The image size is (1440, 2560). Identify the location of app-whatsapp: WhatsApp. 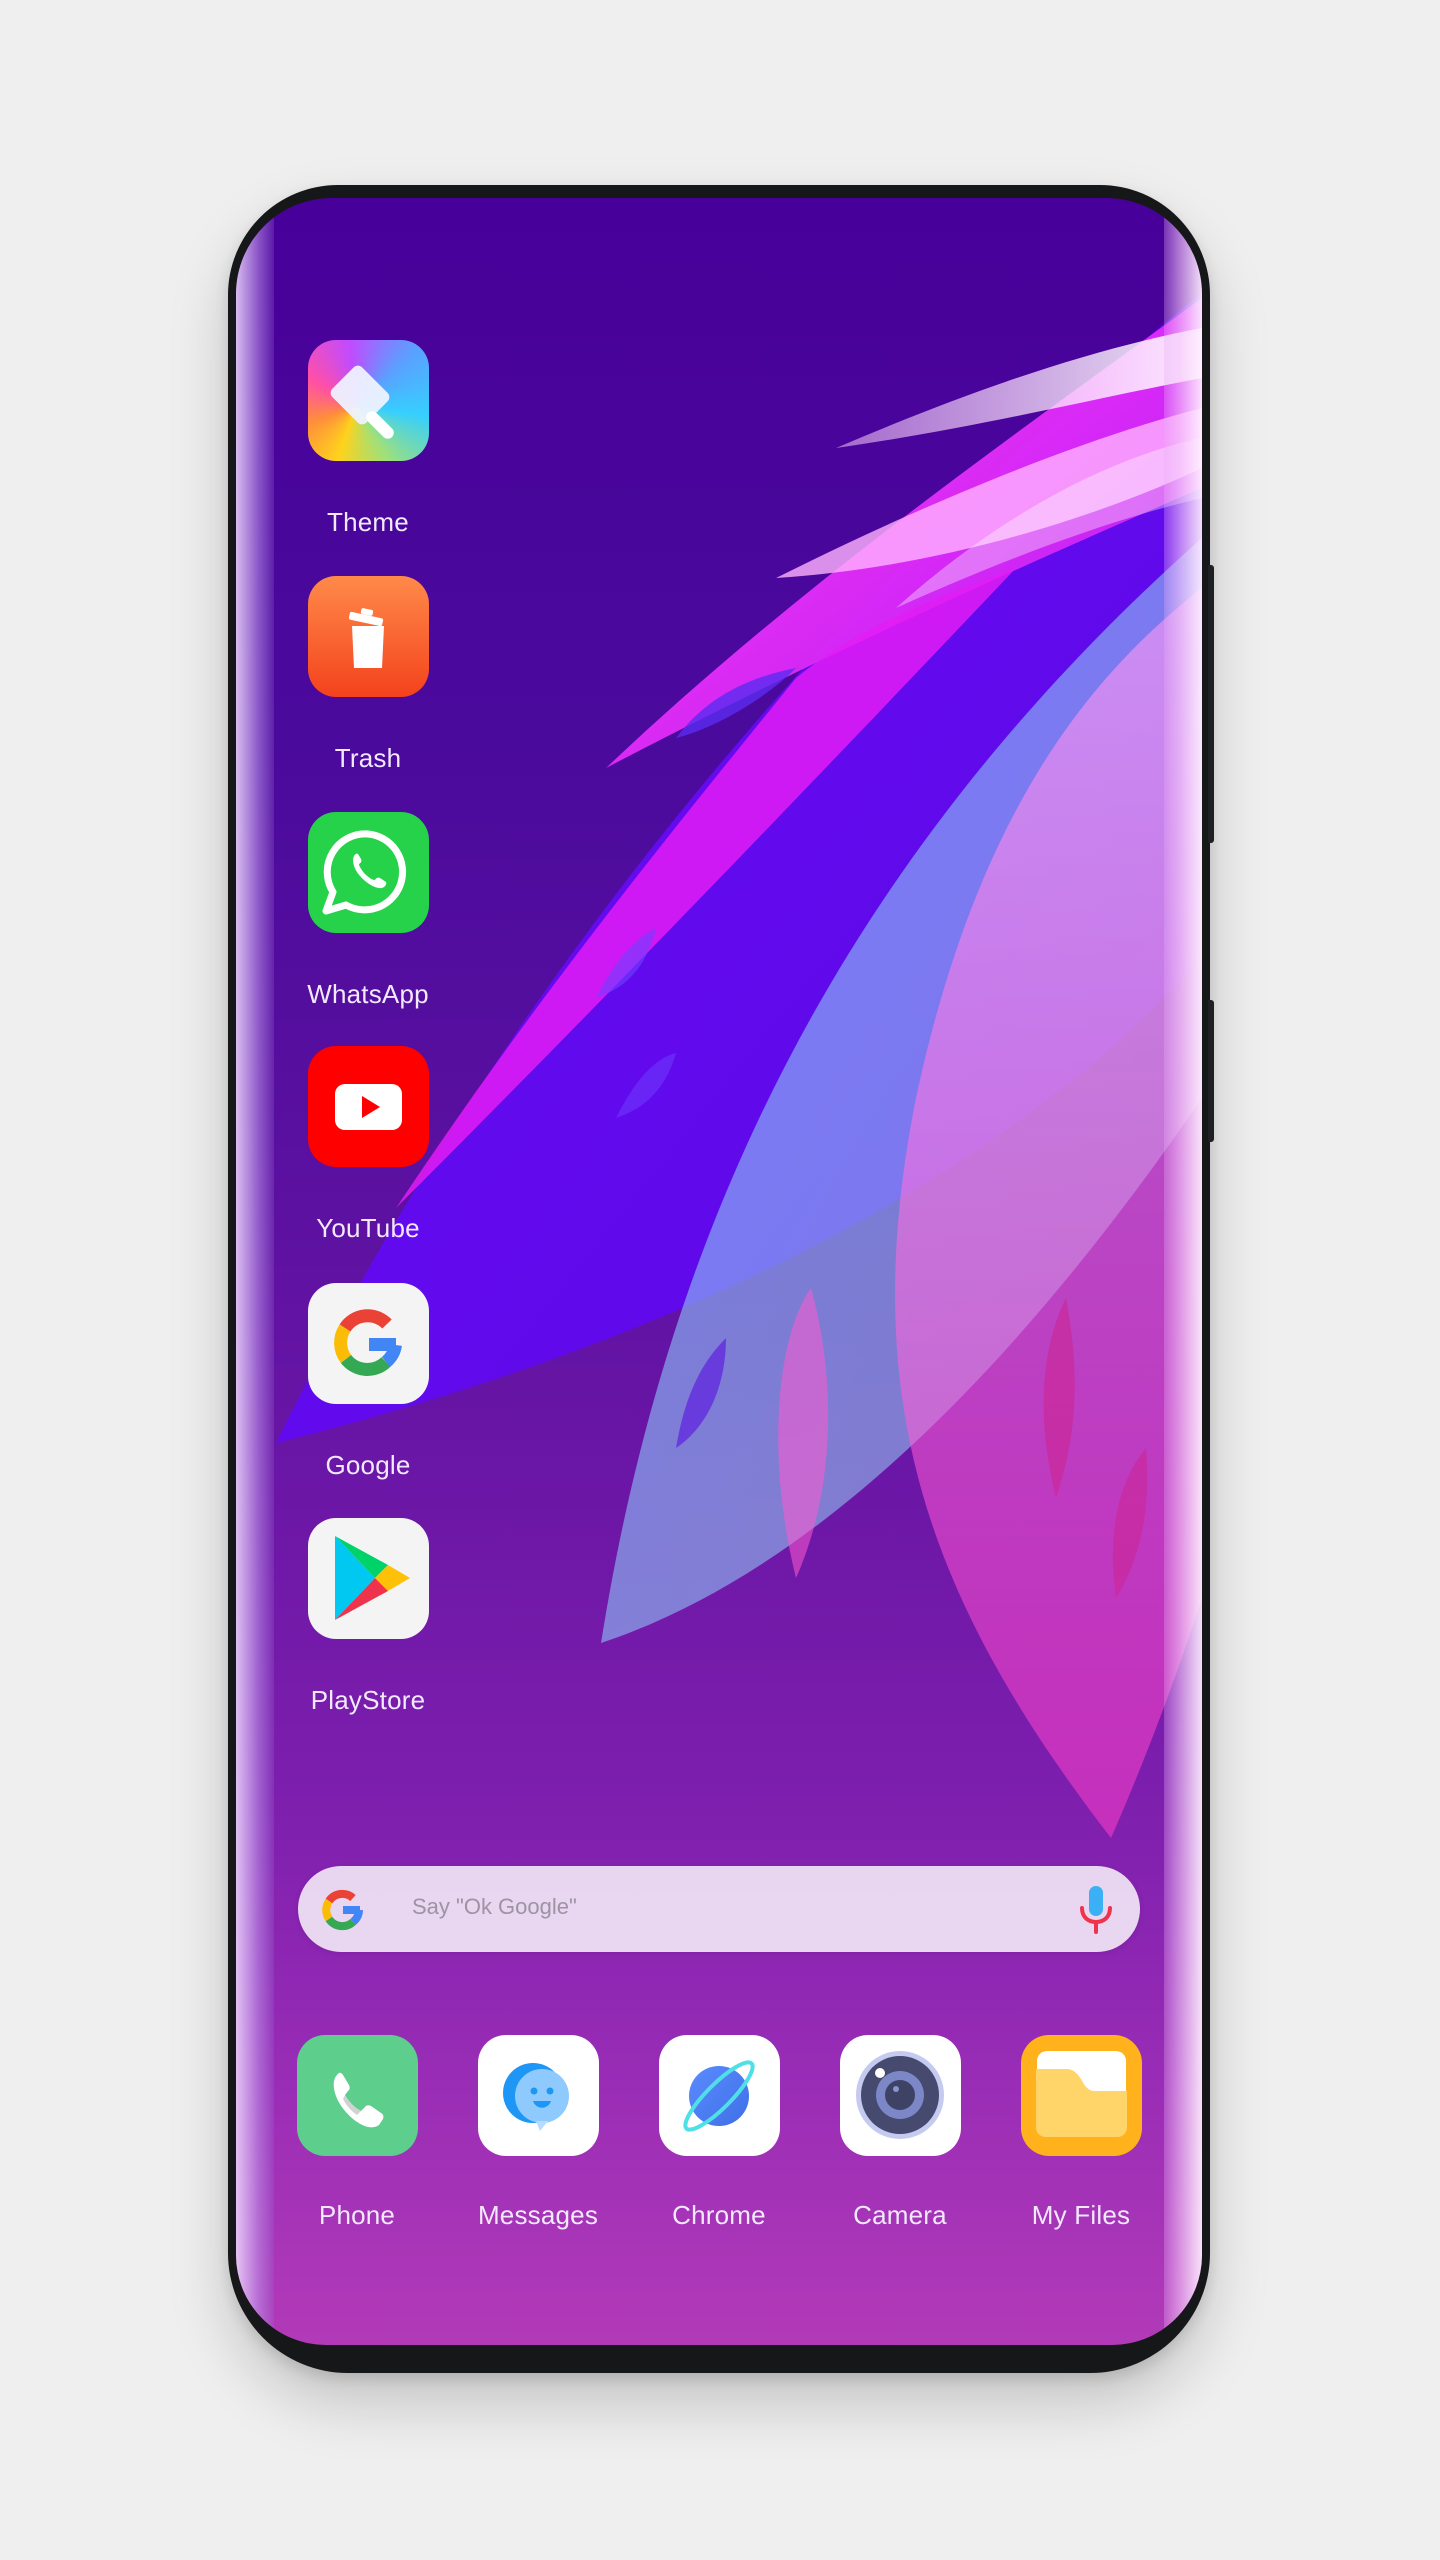
(368, 910).